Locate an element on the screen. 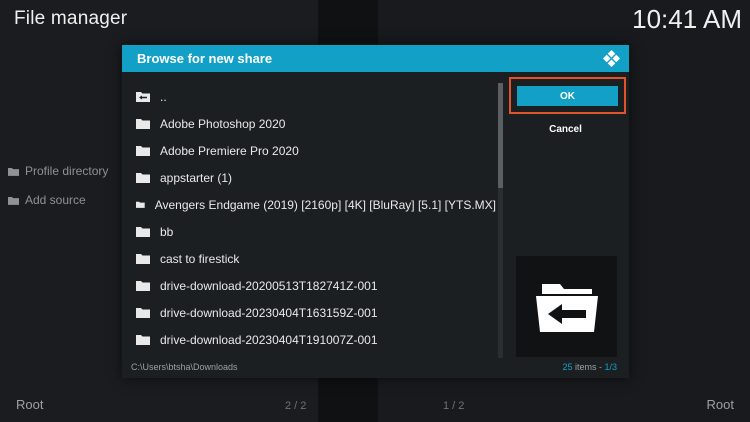 The image size is (750, 422). list-item-label: Adobe Photoshop 2020 is located at coordinates (223, 123).